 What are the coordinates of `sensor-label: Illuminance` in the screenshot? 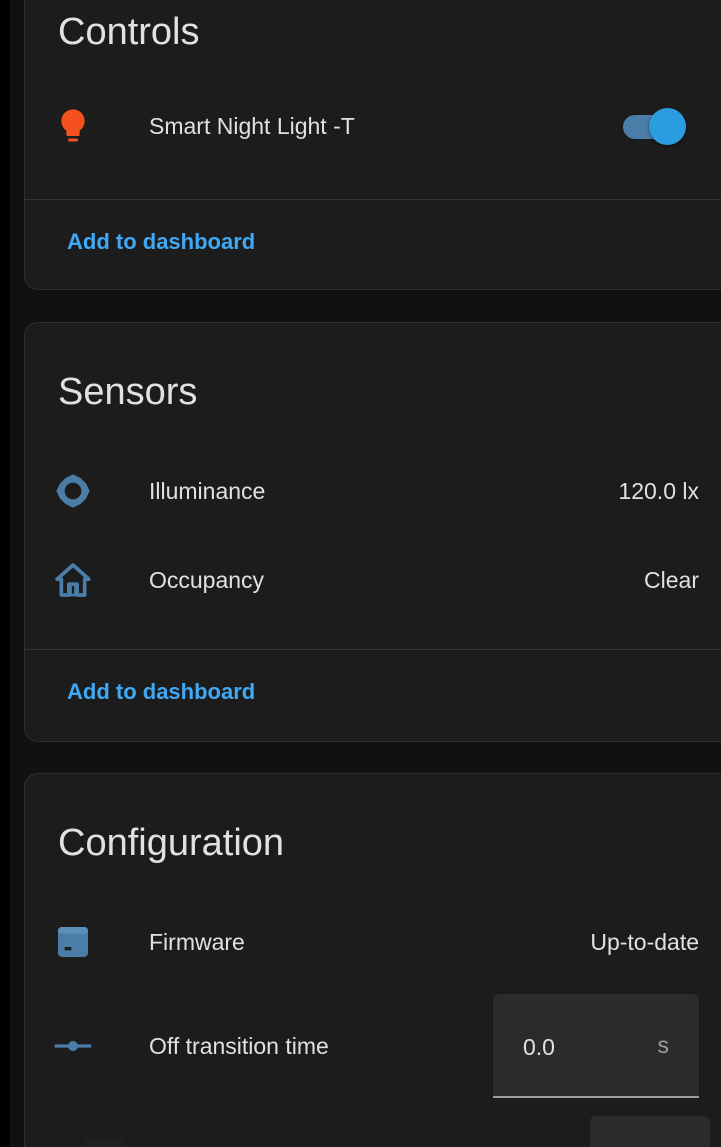 It's located at (207, 491).